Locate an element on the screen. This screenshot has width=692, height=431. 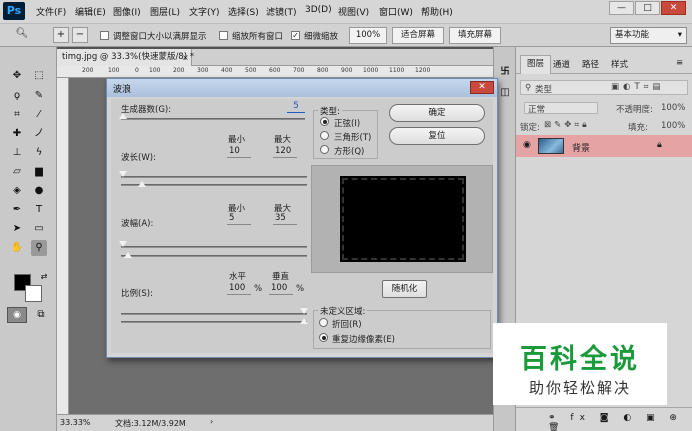
wavelength-min-input: 10 is located at coordinates (239, 151).